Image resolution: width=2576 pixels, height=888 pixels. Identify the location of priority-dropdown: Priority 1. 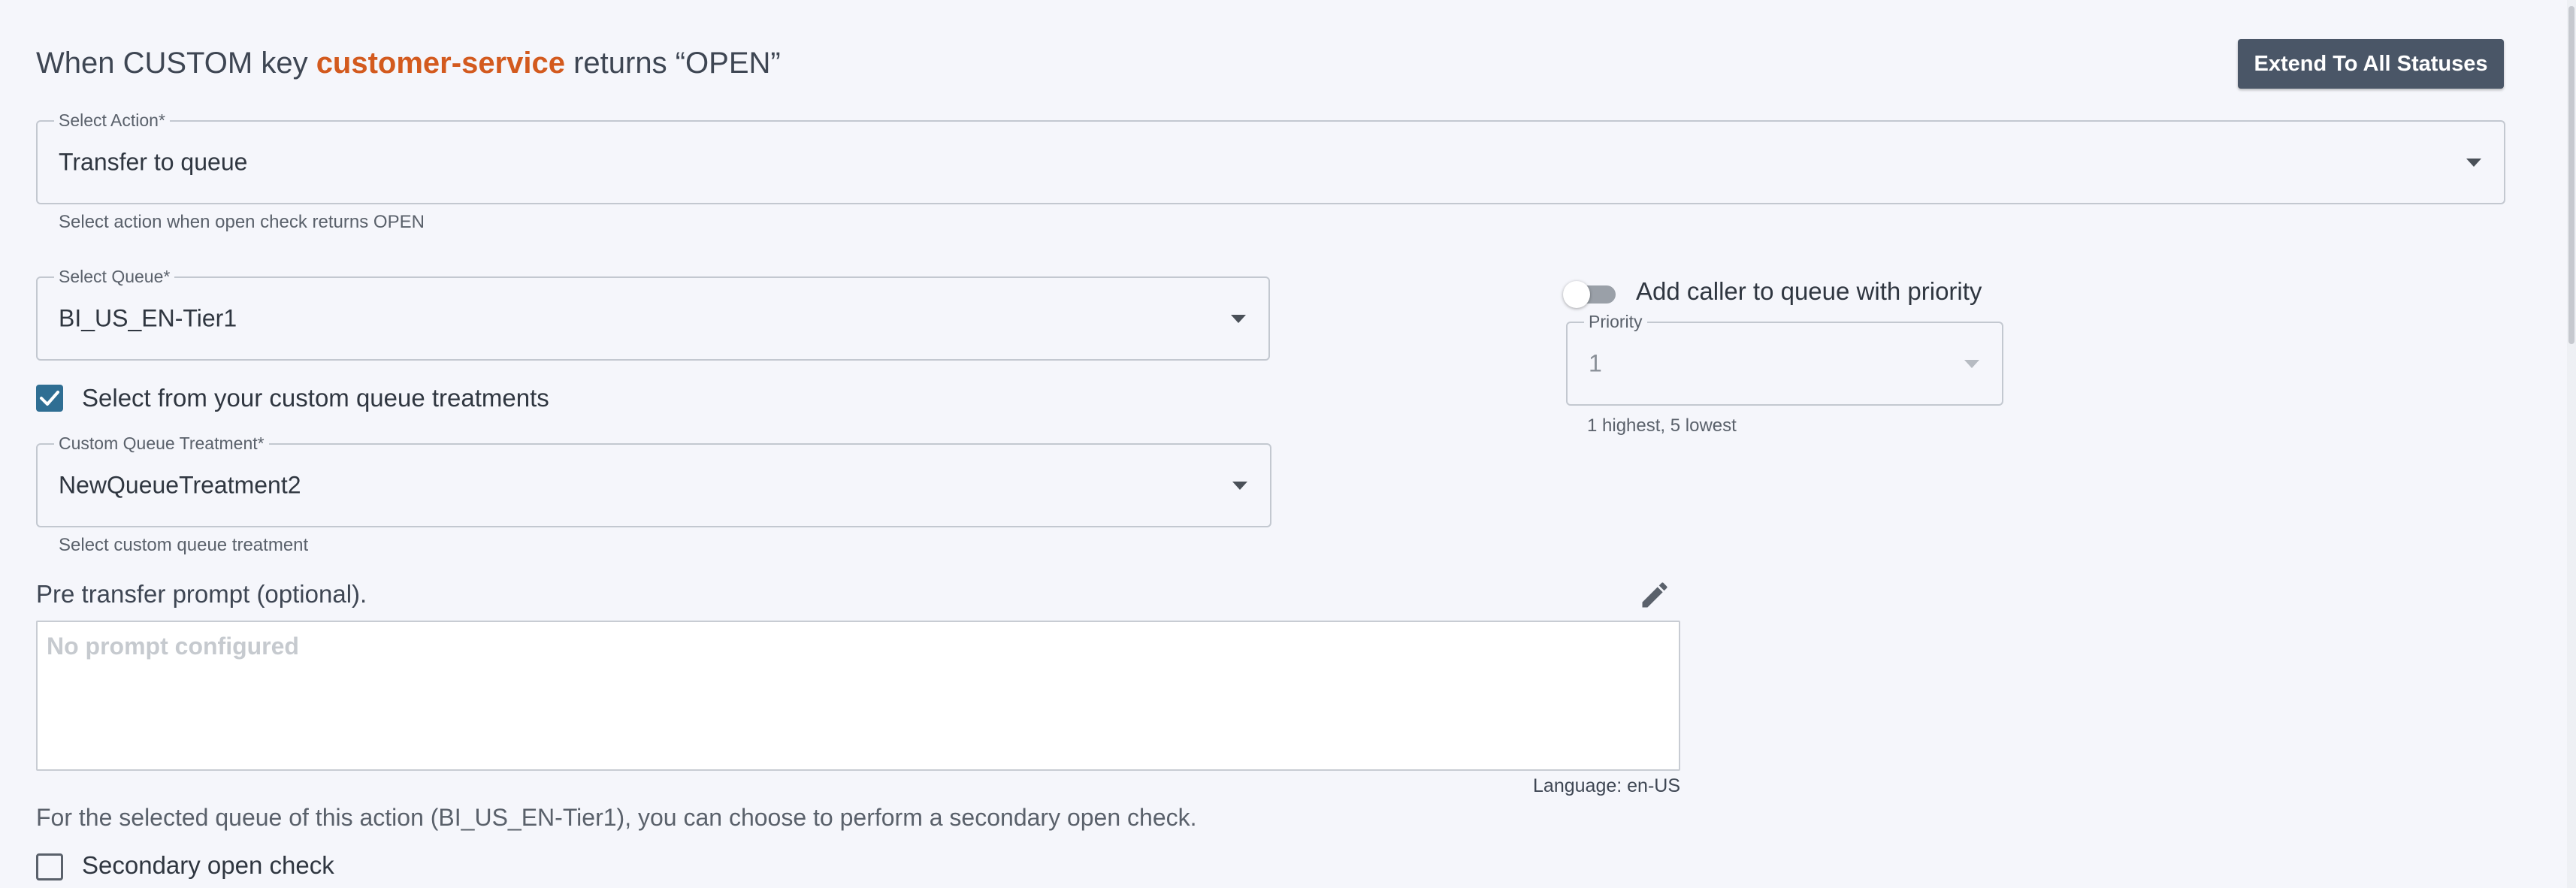
(1784, 359).